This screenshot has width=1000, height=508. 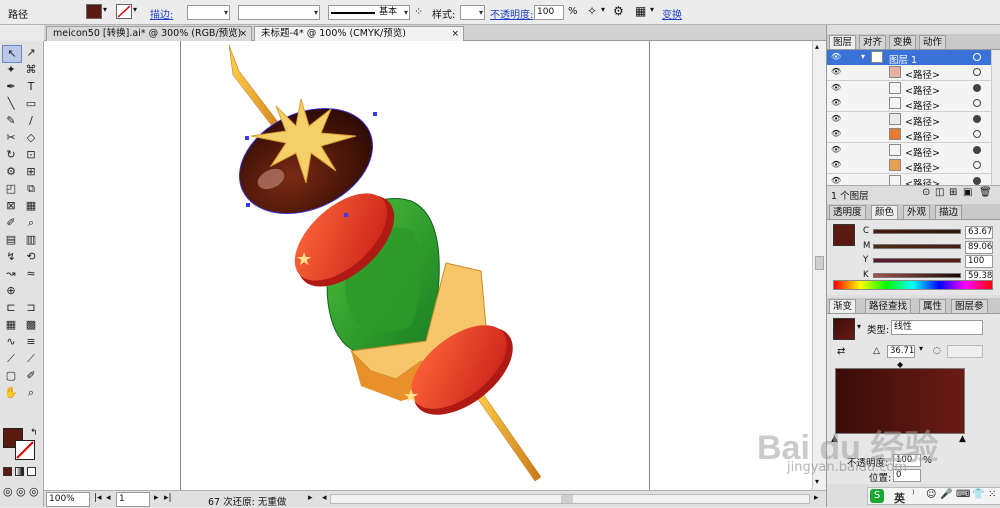 What do you see at coordinates (12, 54) in the screenshot?
I see `selection-tool-icon: ↖` at bounding box center [12, 54].